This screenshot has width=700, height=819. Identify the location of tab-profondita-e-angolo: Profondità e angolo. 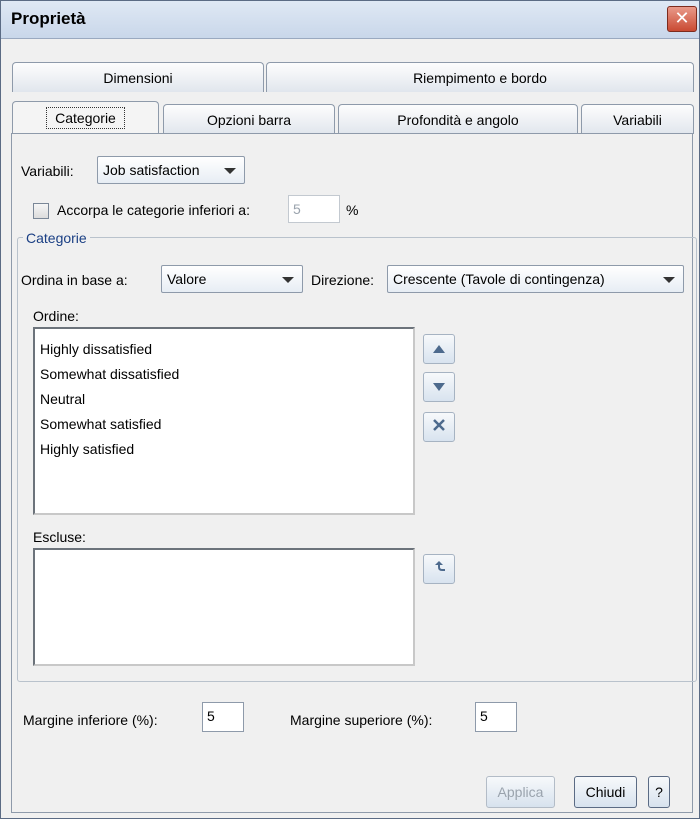
(458, 119).